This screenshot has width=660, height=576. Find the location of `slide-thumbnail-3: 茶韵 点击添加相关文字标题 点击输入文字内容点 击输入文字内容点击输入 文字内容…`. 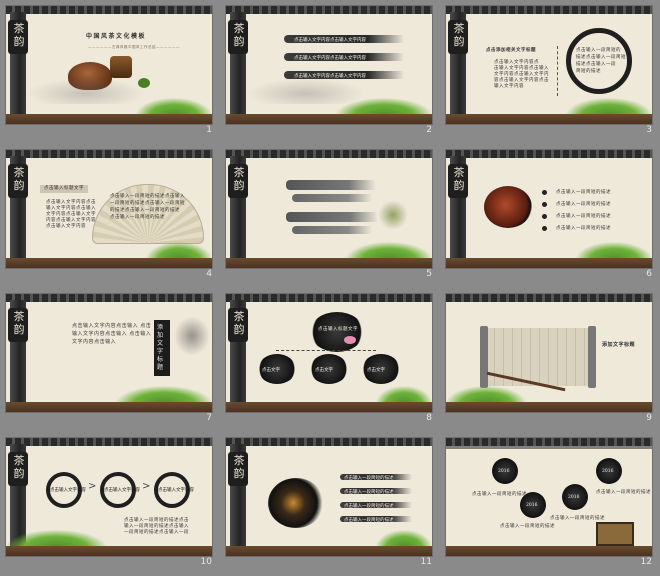

slide-thumbnail-3: 茶韵 点击添加相关文字标题 点击输入文字内容点 击输入文字内容点击输入 文字内容… is located at coordinates (549, 65).